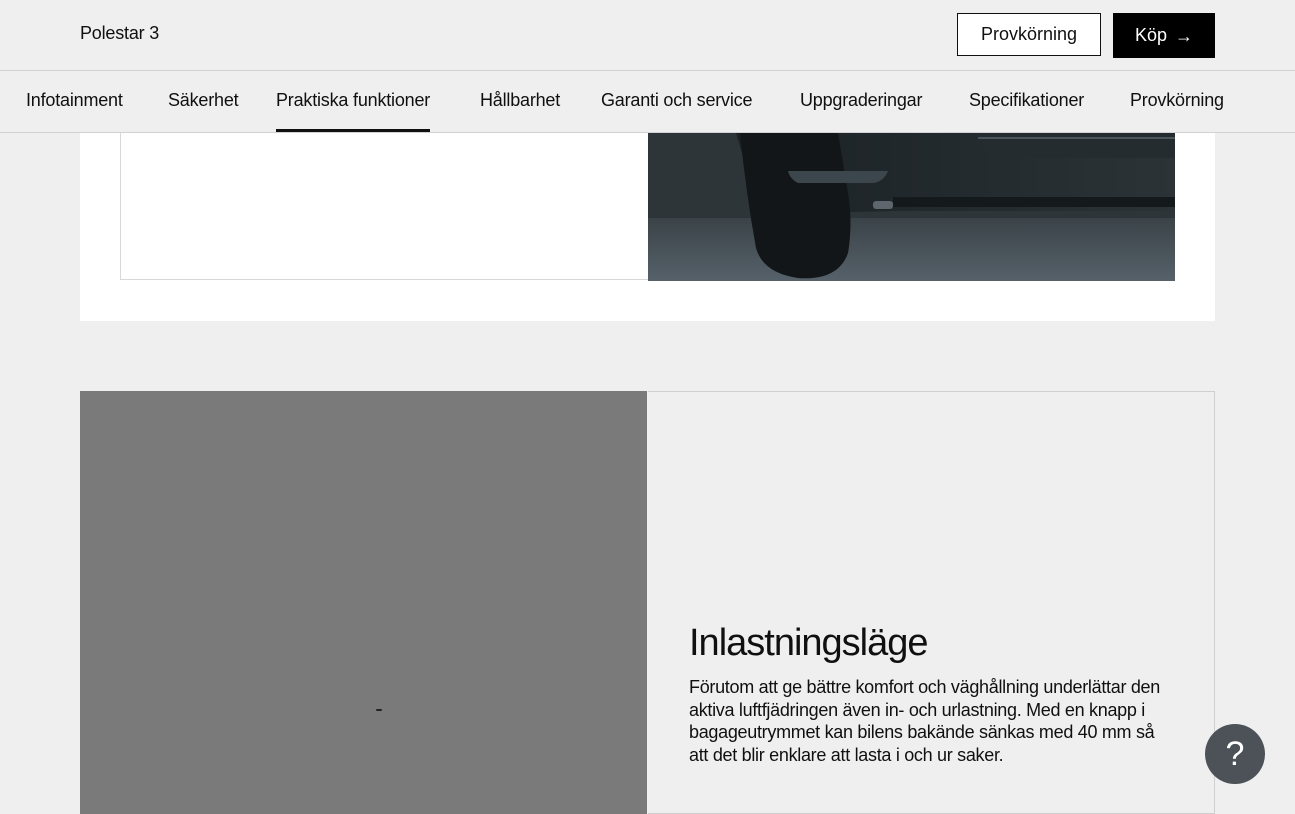 The width and height of the screenshot is (1295, 814). I want to click on tab-infotainment: Infotainment, so click(74, 101).